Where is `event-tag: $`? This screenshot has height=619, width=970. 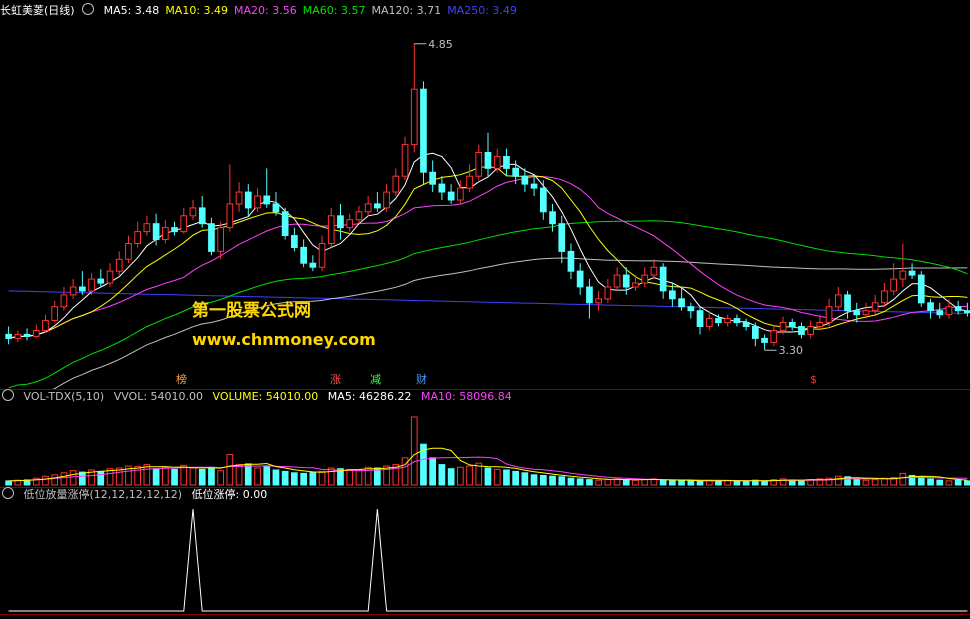 event-tag: $ is located at coordinates (813, 380).